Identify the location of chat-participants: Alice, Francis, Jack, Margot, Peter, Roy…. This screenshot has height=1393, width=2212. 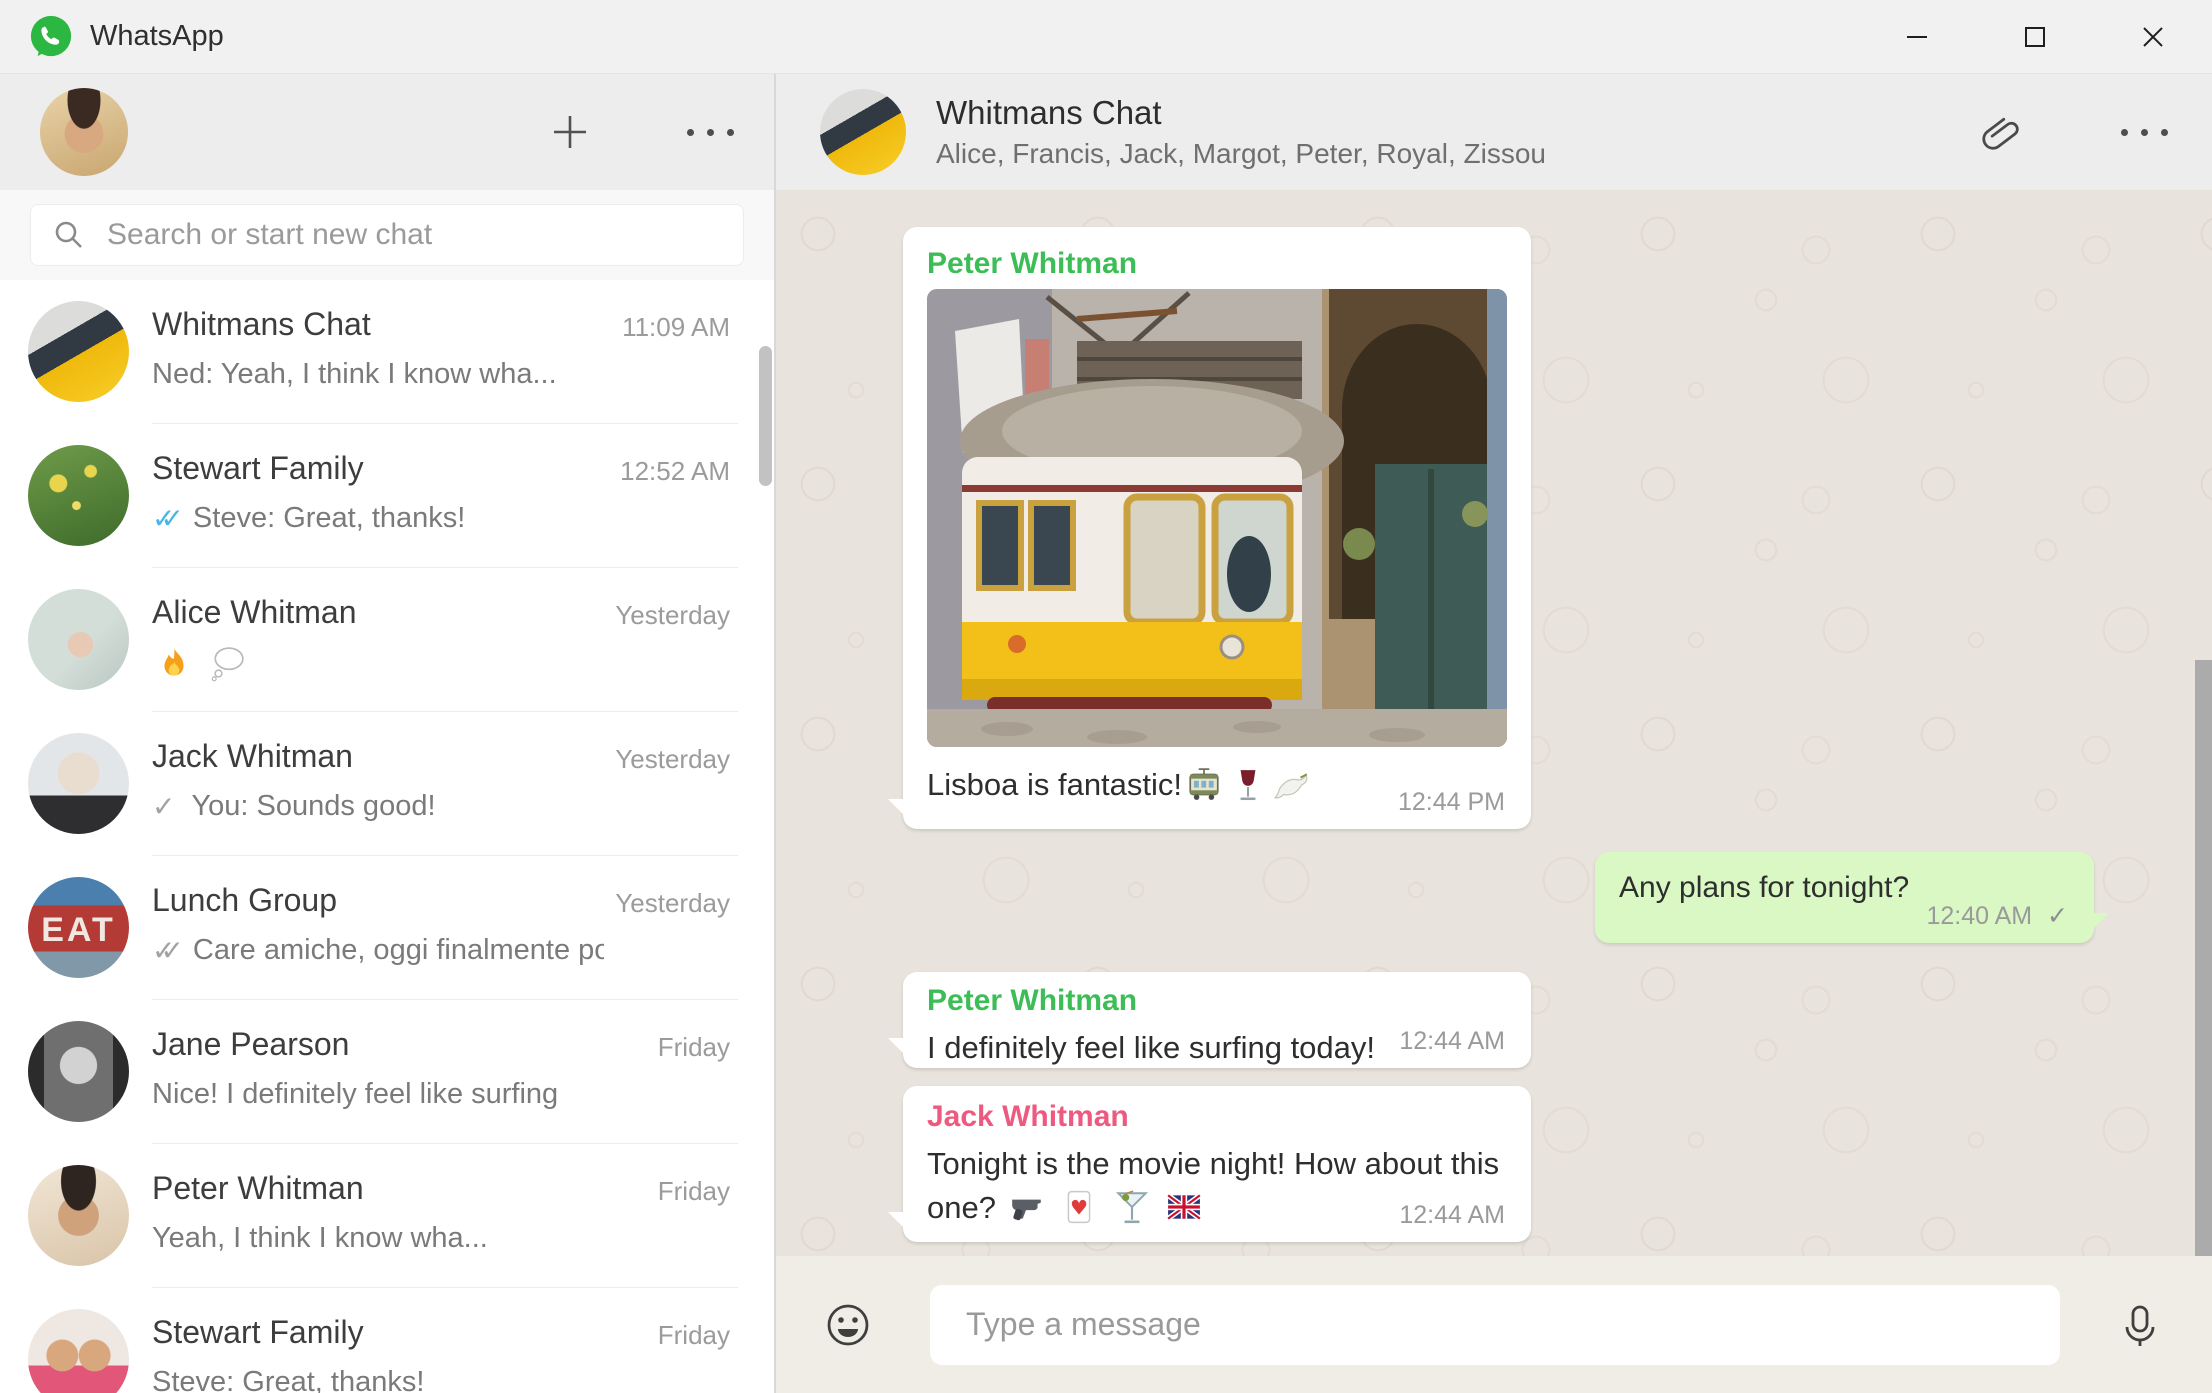
(1241, 153).